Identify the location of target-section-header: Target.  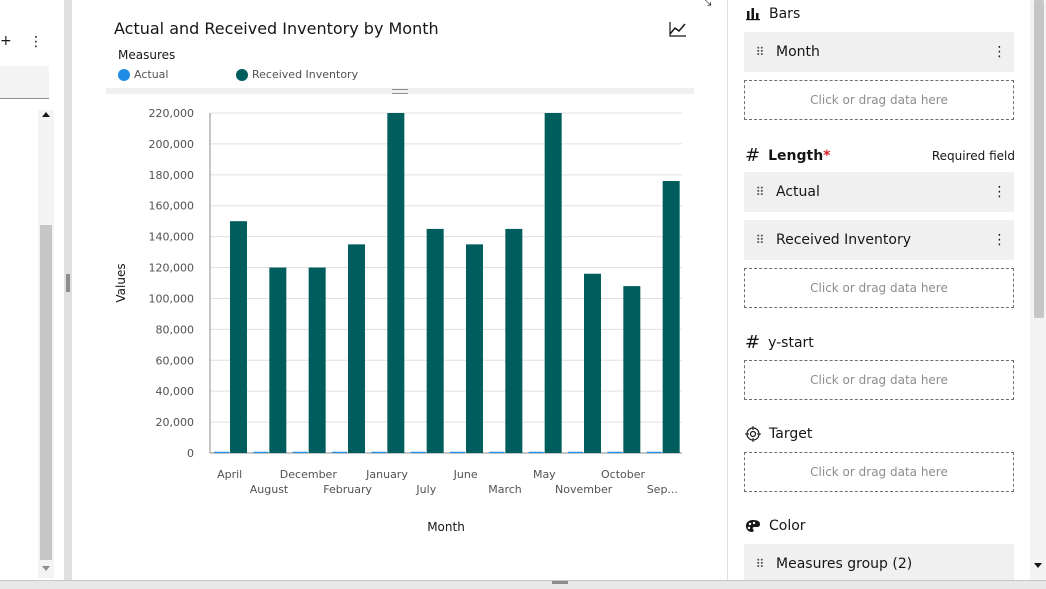
(778, 434).